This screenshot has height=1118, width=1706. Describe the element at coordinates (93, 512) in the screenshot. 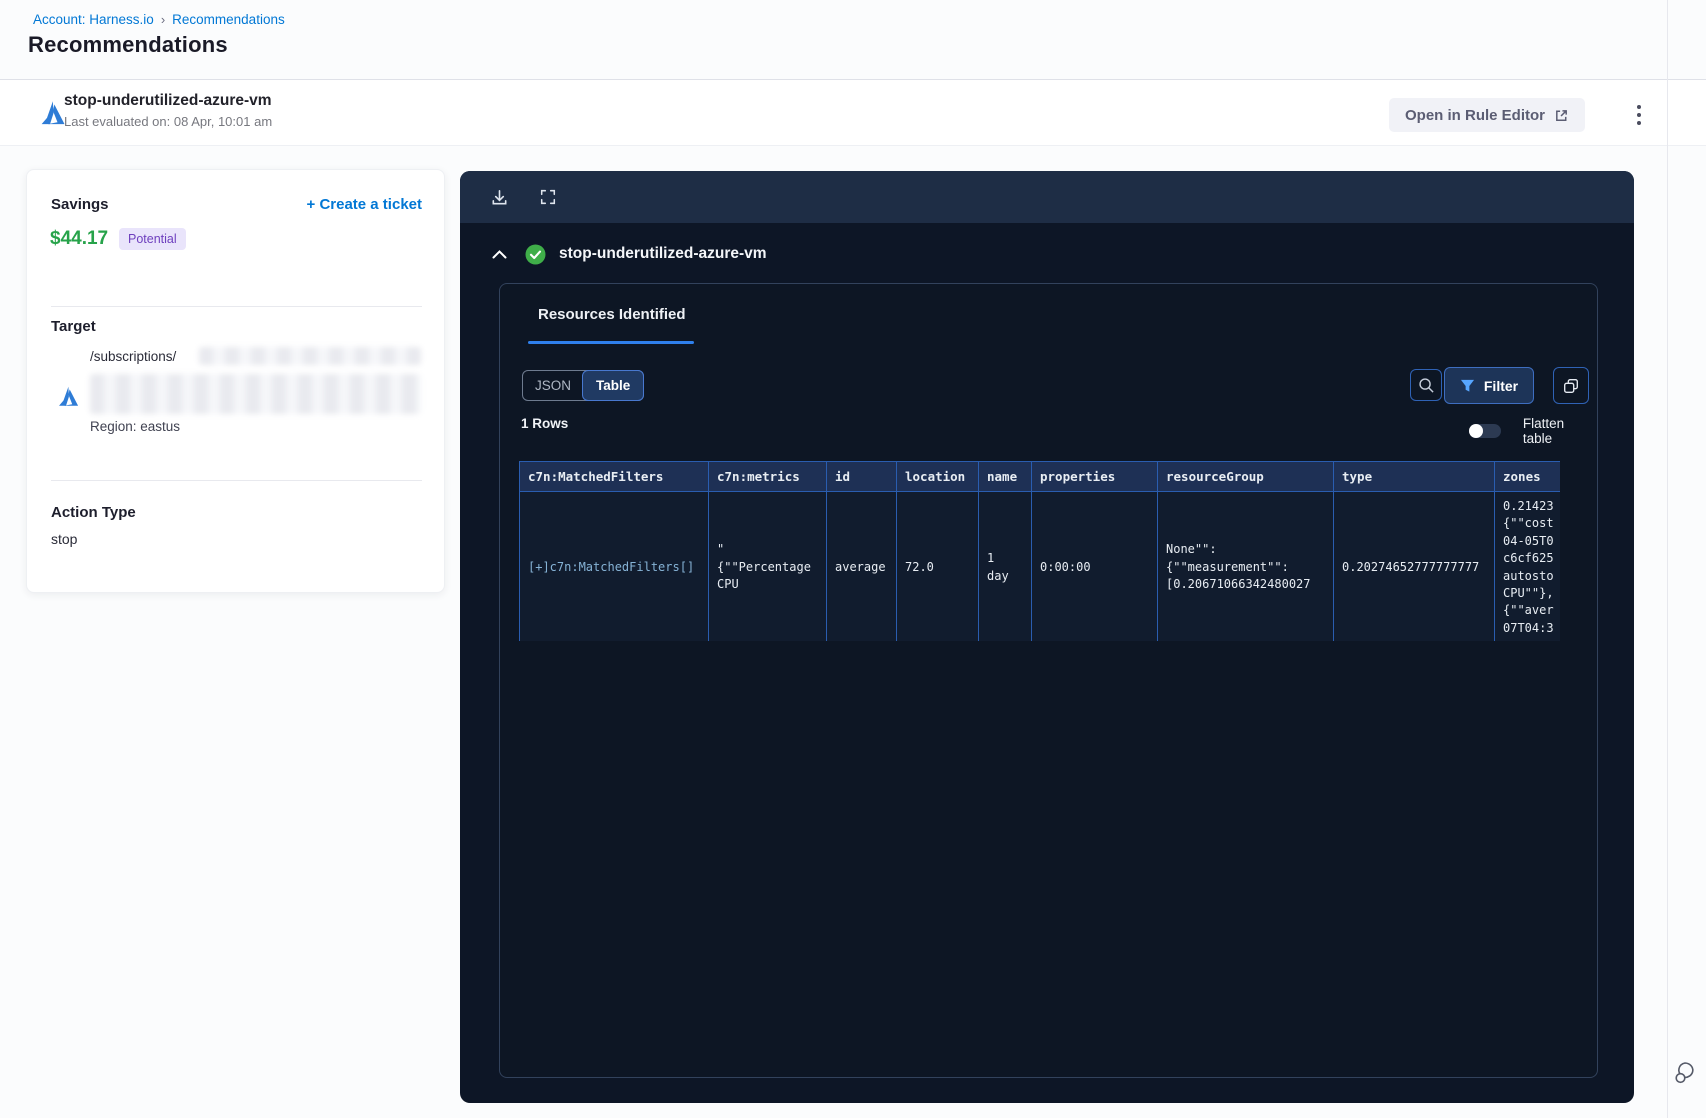

I see `action-type-label: Action Type` at that location.